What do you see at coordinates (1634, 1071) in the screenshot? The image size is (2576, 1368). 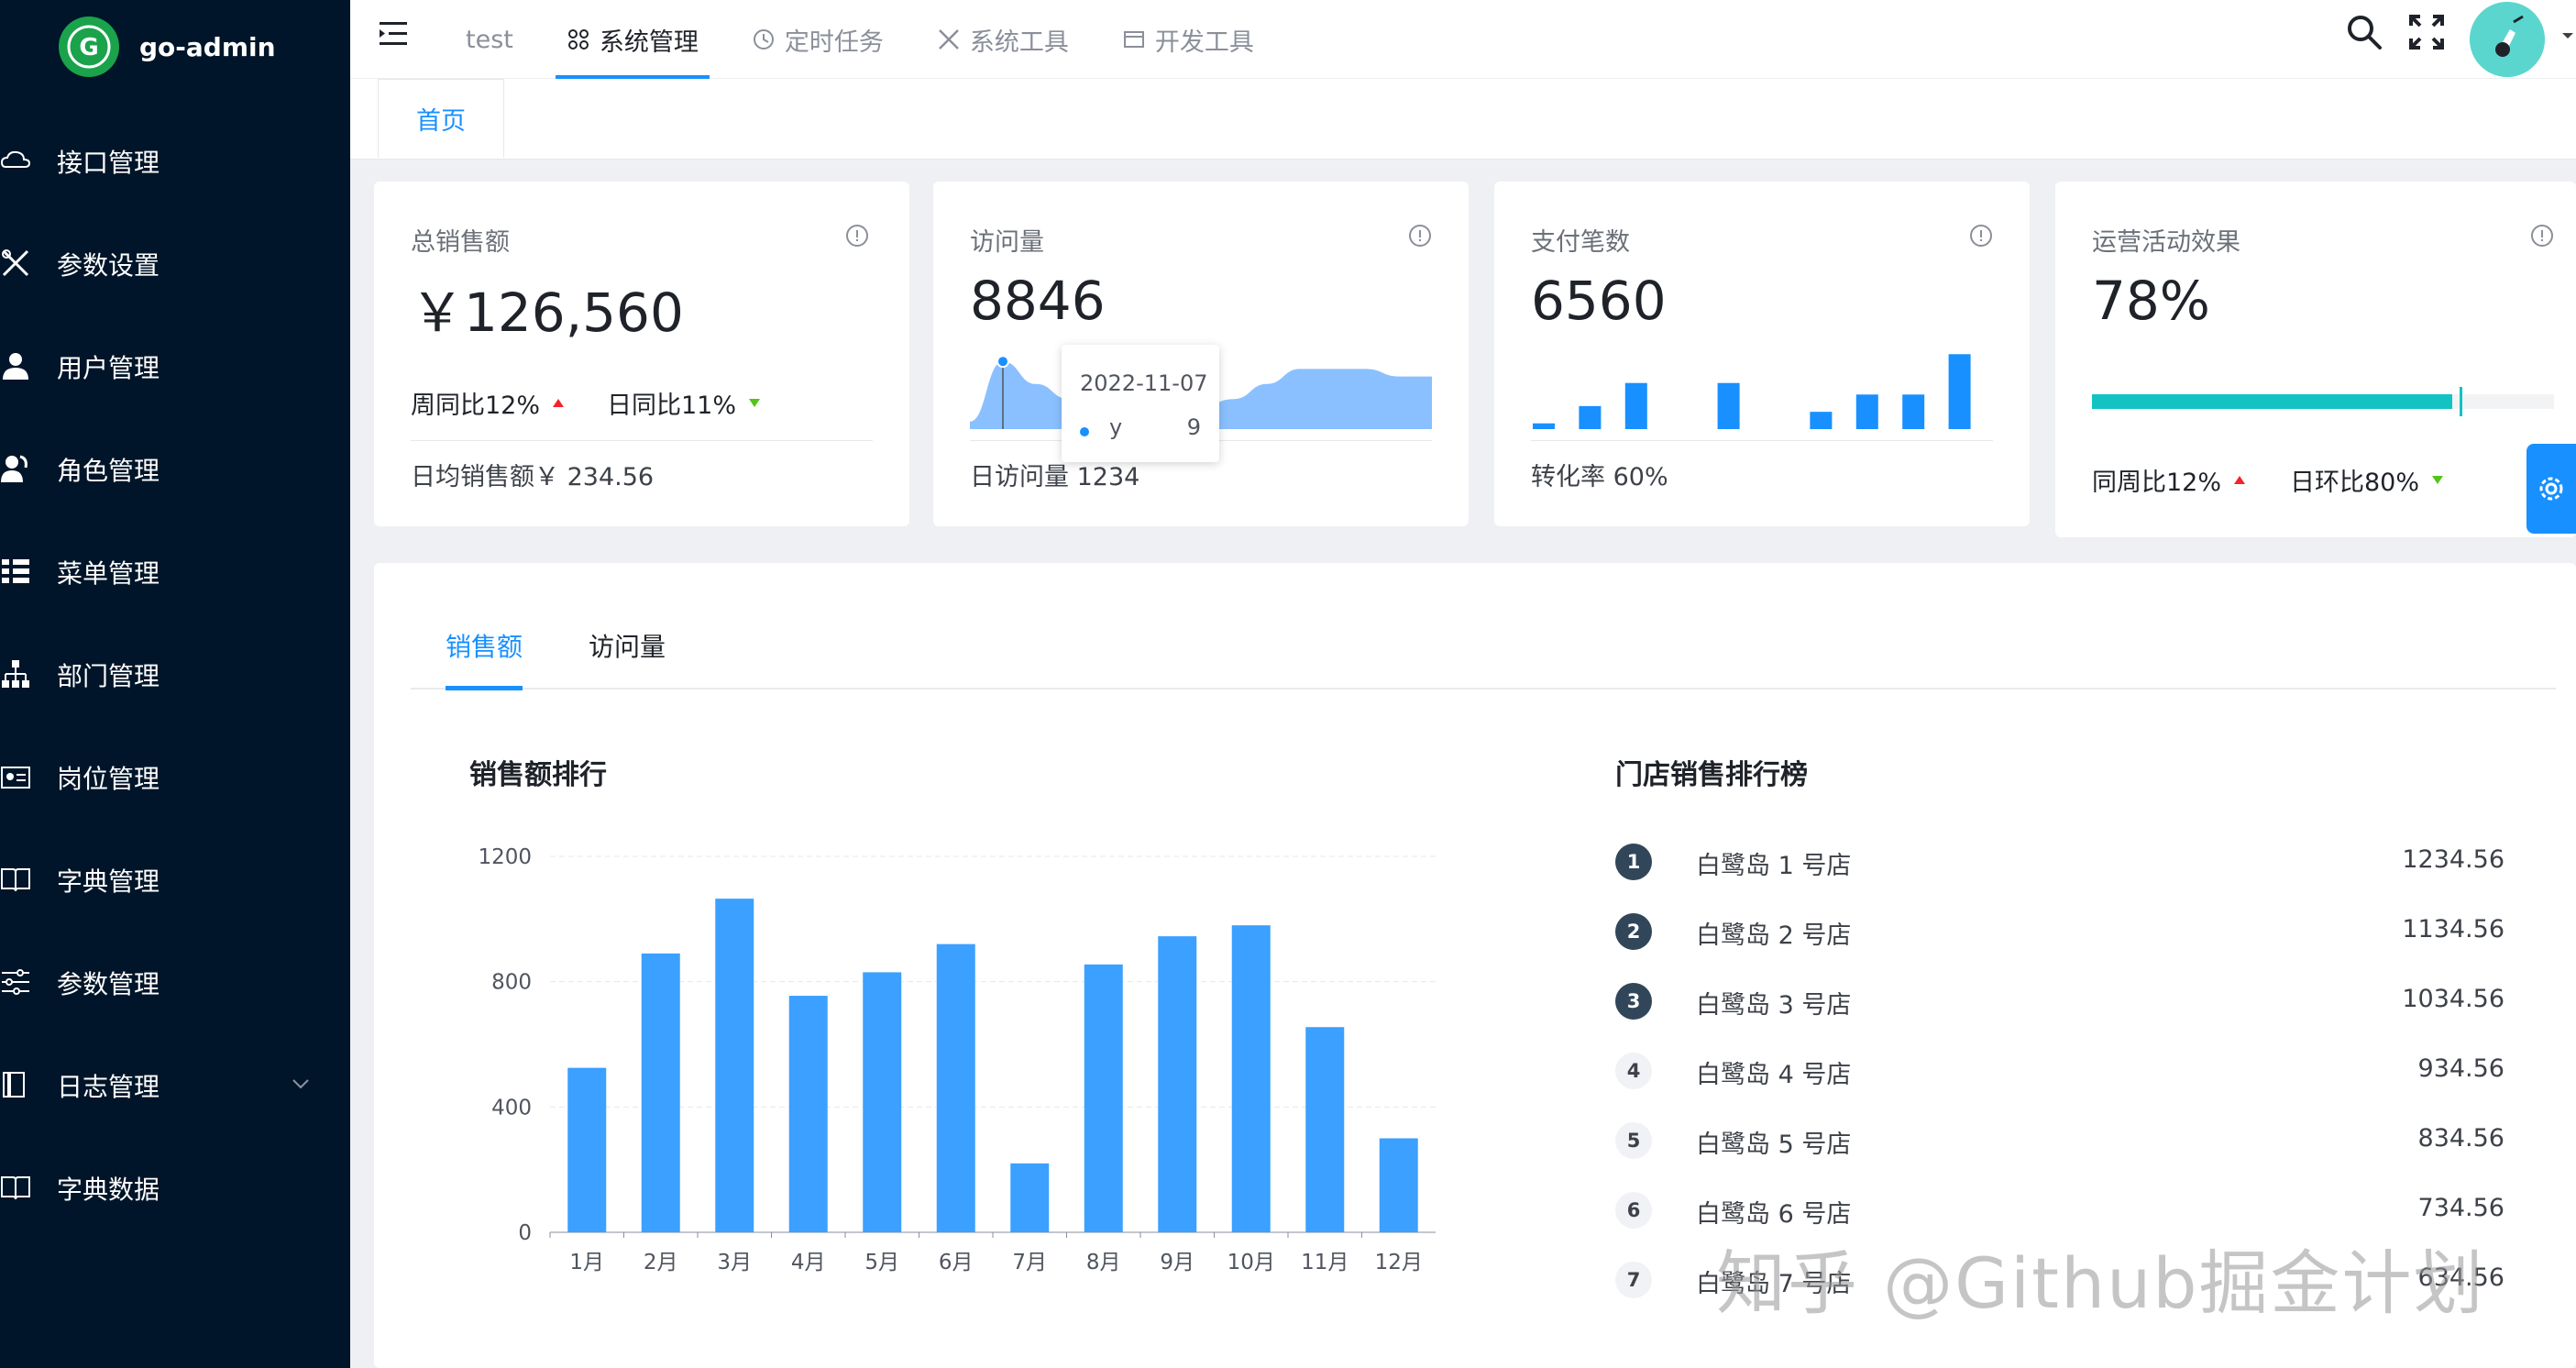 I see `rank-badge: 4` at bounding box center [1634, 1071].